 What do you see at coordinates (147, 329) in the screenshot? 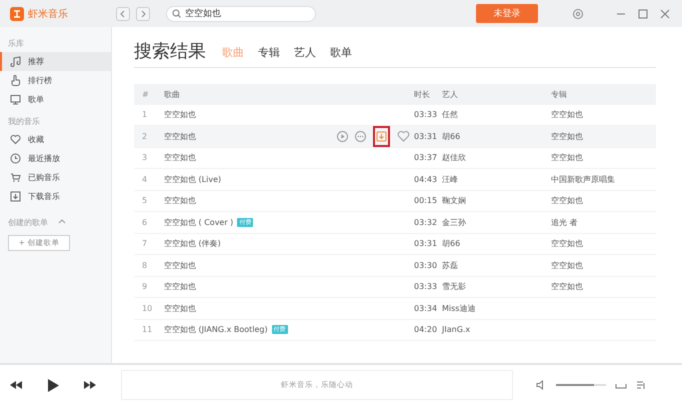
I see `row-number: 11` at bounding box center [147, 329].